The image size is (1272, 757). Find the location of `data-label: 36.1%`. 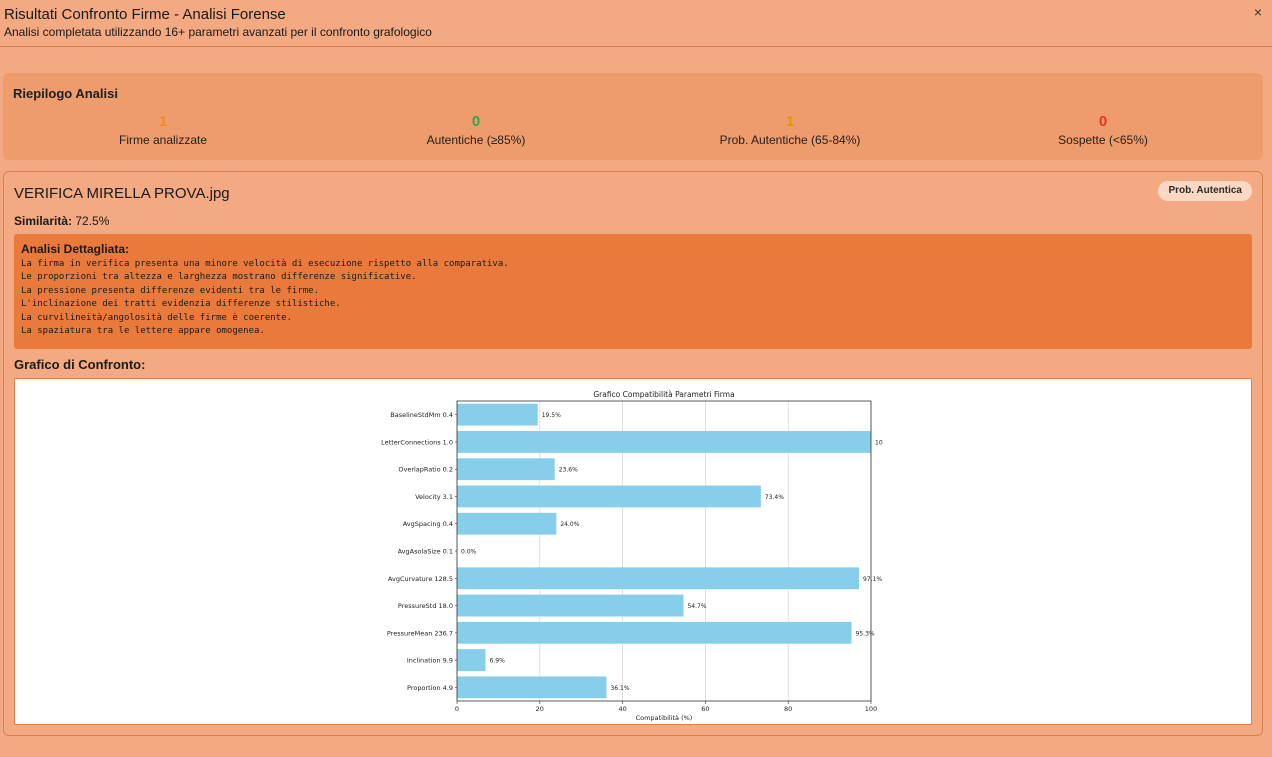

data-label: 36.1% is located at coordinates (619, 688).